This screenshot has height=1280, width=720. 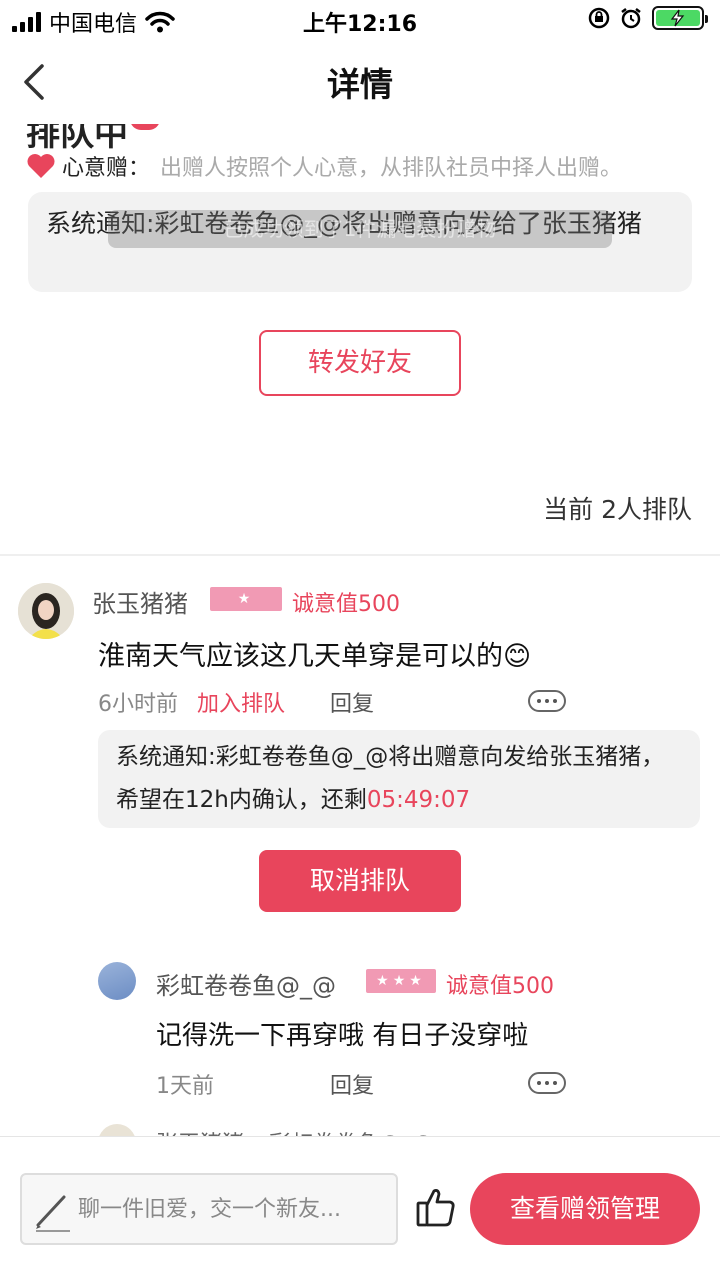 I want to click on pen-icon, so click(x=53, y=1213).